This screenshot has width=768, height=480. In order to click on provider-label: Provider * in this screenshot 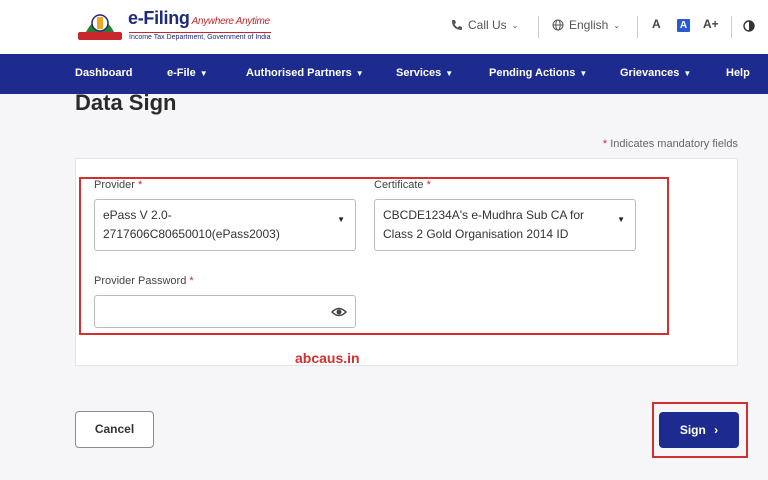, I will do `click(118, 185)`.